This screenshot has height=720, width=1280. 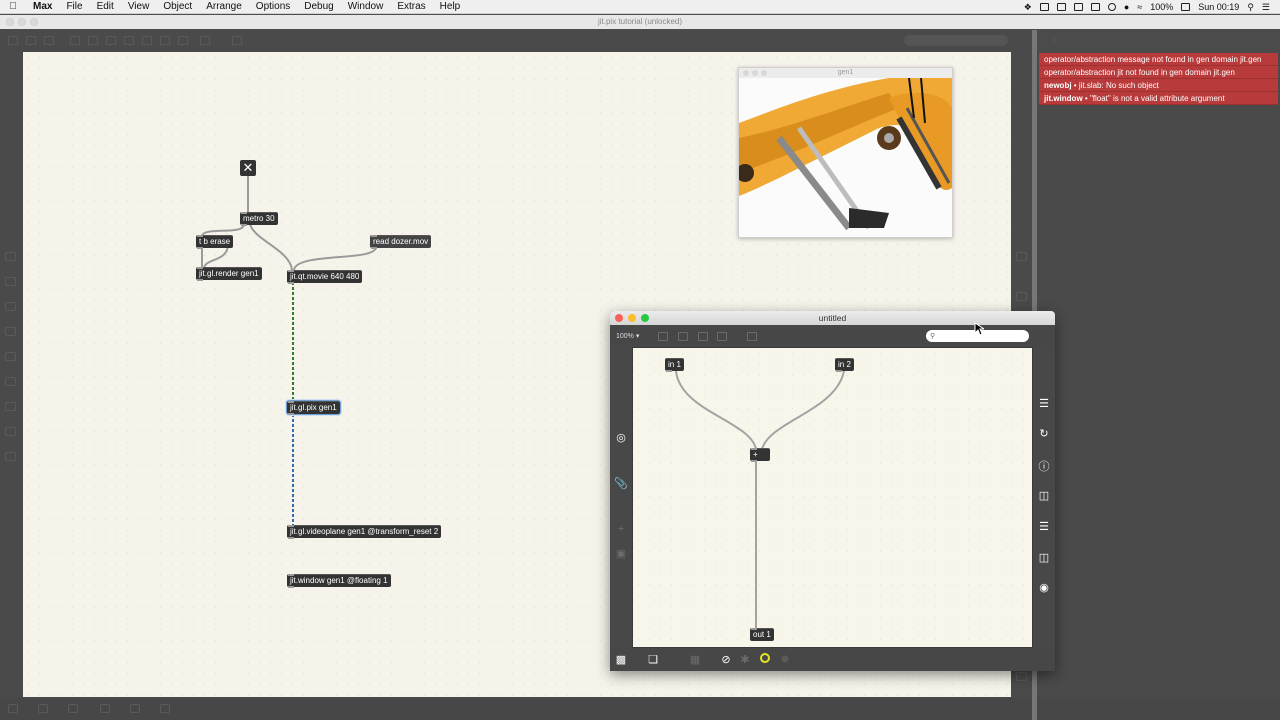 What do you see at coordinates (1218, 7) in the screenshot?
I see `clock: Sun 00:19` at bounding box center [1218, 7].